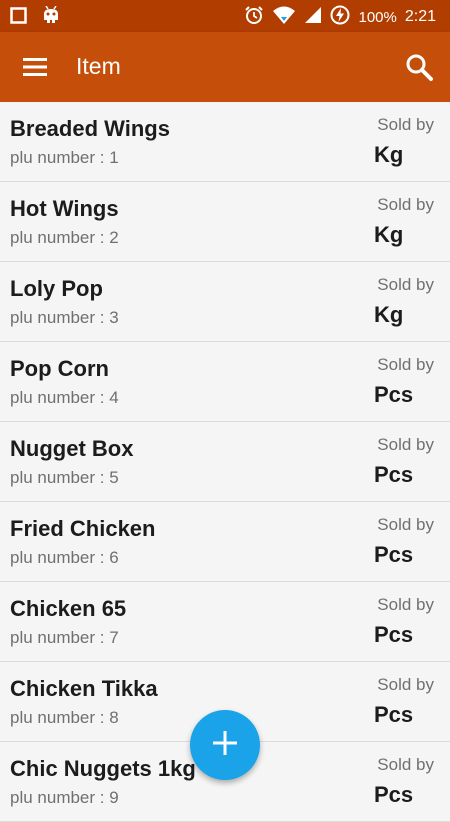  Describe the element at coordinates (254, 17) in the screenshot. I see `alarm-icon` at that location.